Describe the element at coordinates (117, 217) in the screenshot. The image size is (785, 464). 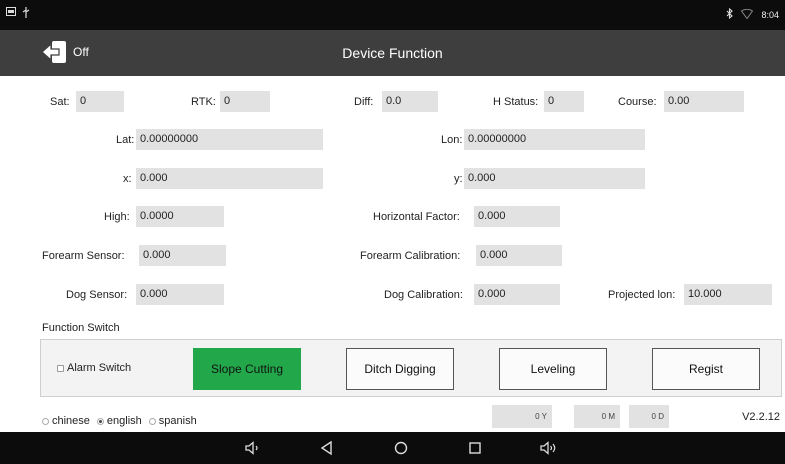
I see `high-label: High:` at that location.